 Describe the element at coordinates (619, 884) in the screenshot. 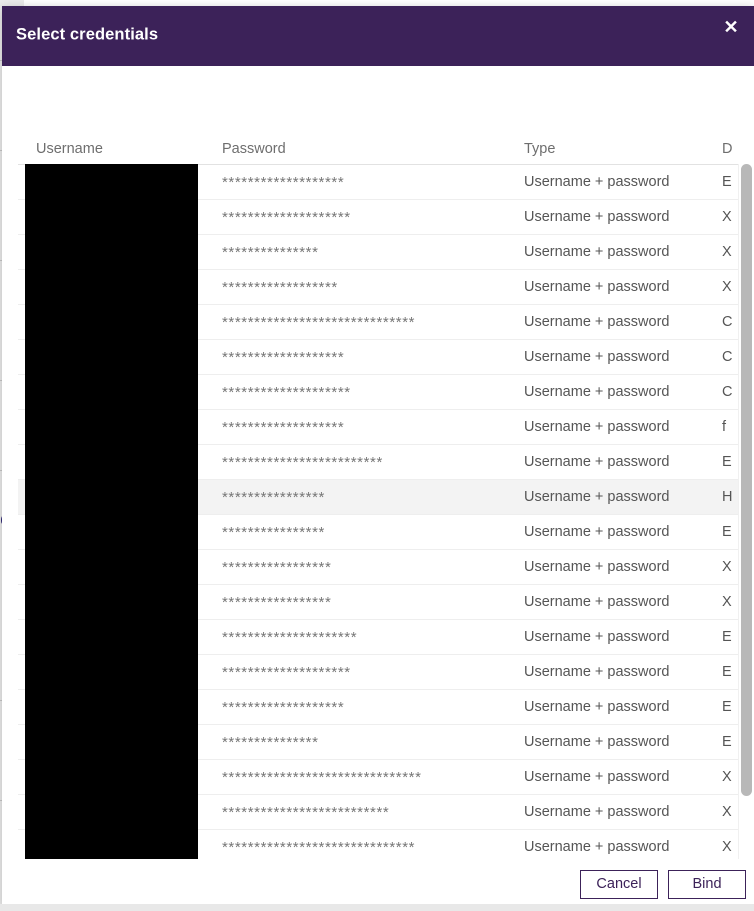

I see `cancel-button: Cancel` at that location.